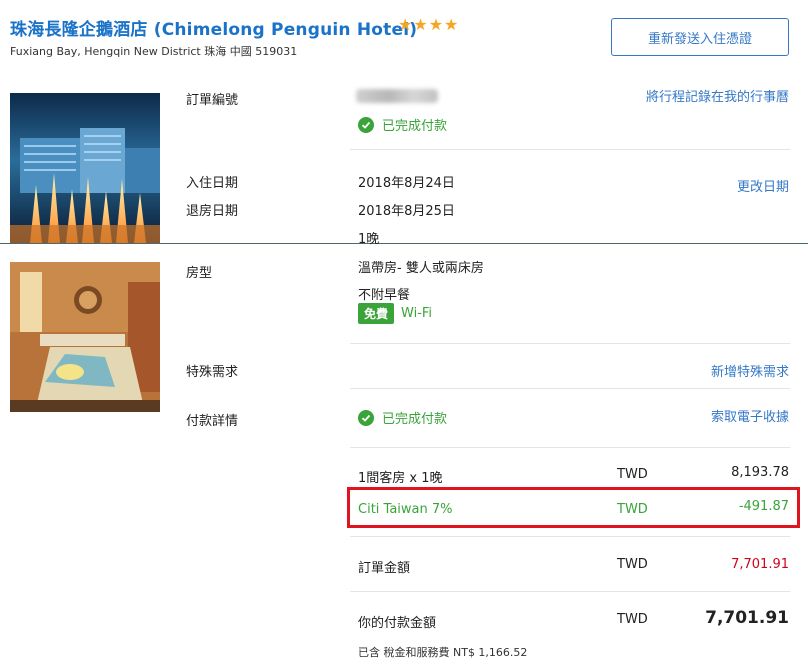 The width and height of the screenshot is (808, 669). I want to click on hotel-name: 珠海長隆企鵝酒店 (Chimelong Penguin Hotel), so click(214, 30).